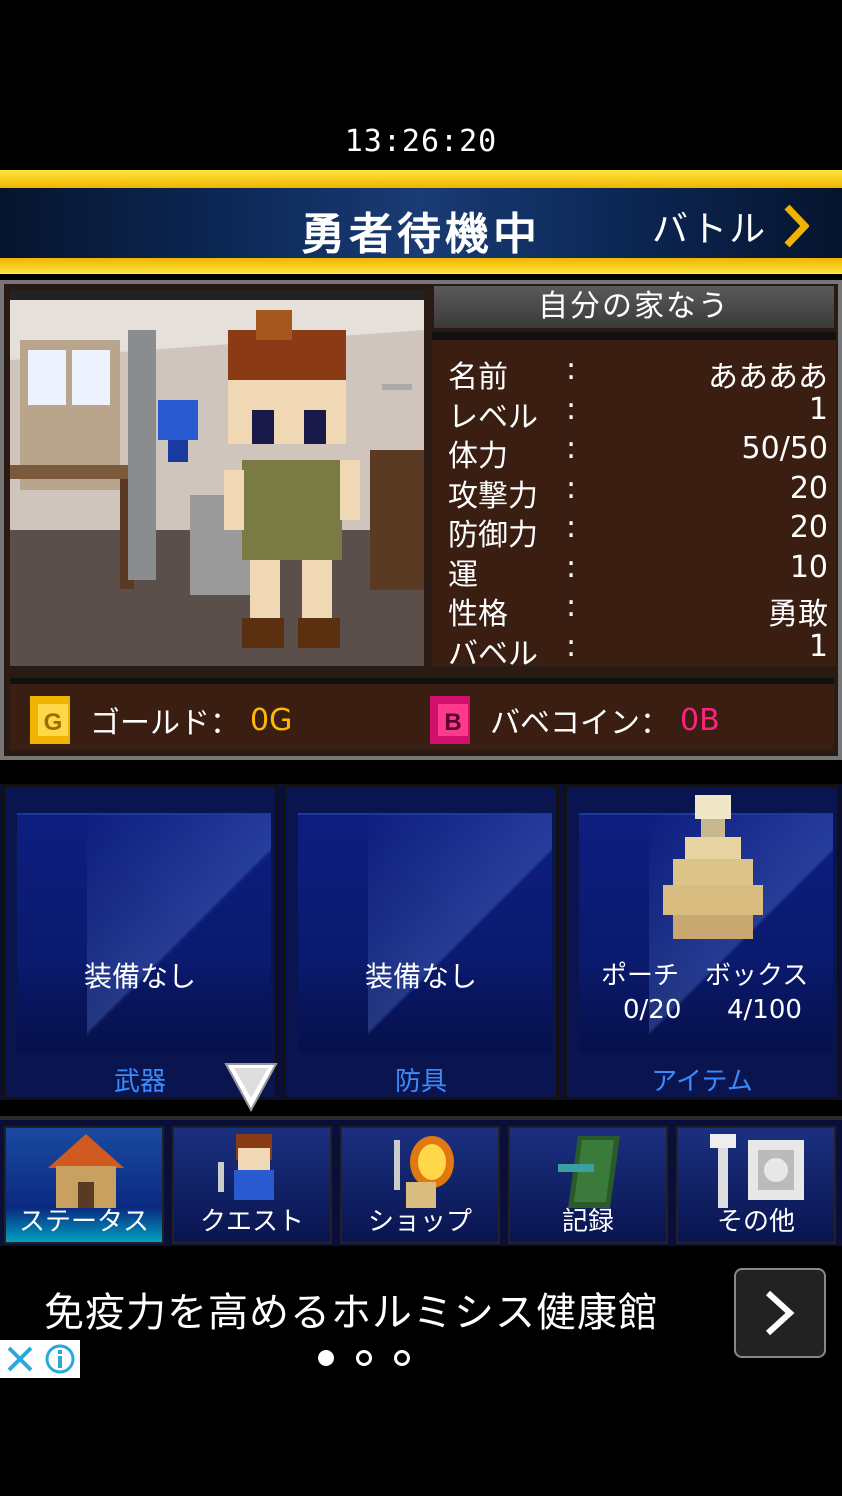 This screenshot has width=842, height=1496. What do you see at coordinates (702, 1082) in the screenshot?
I see `item-label: アイテム` at bounding box center [702, 1082].